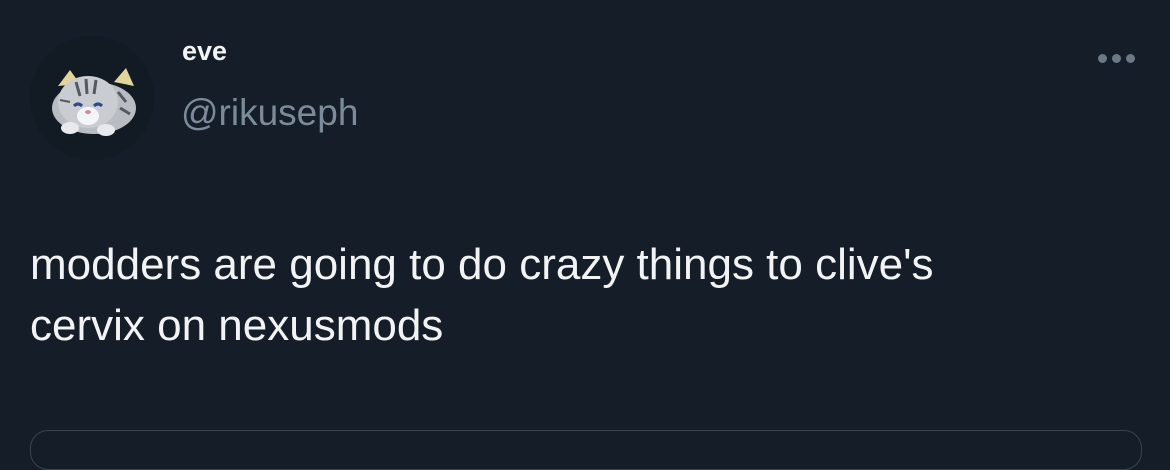 The image size is (1170, 470). I want to click on display-name: eve, so click(204, 51).